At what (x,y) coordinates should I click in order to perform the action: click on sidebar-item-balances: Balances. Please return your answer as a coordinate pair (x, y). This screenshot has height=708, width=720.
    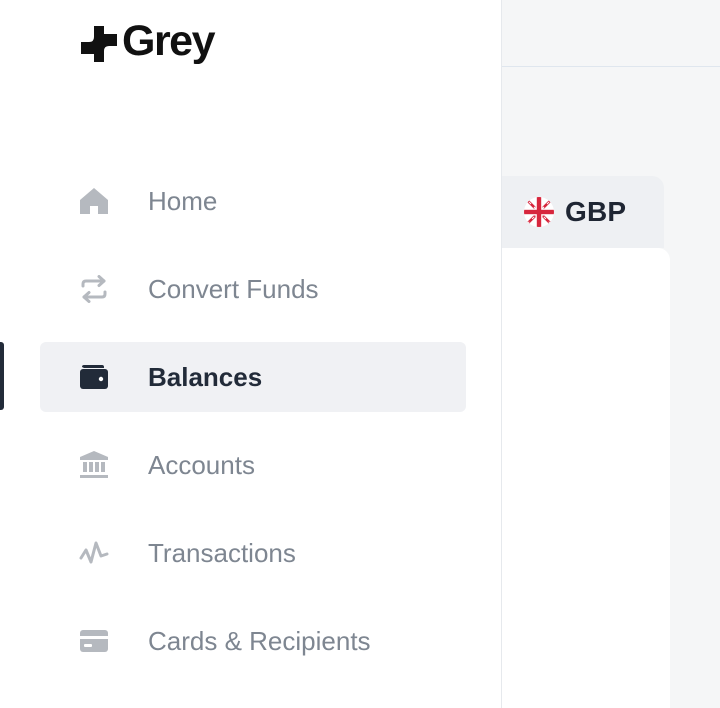
    Looking at the image, I should click on (253, 377).